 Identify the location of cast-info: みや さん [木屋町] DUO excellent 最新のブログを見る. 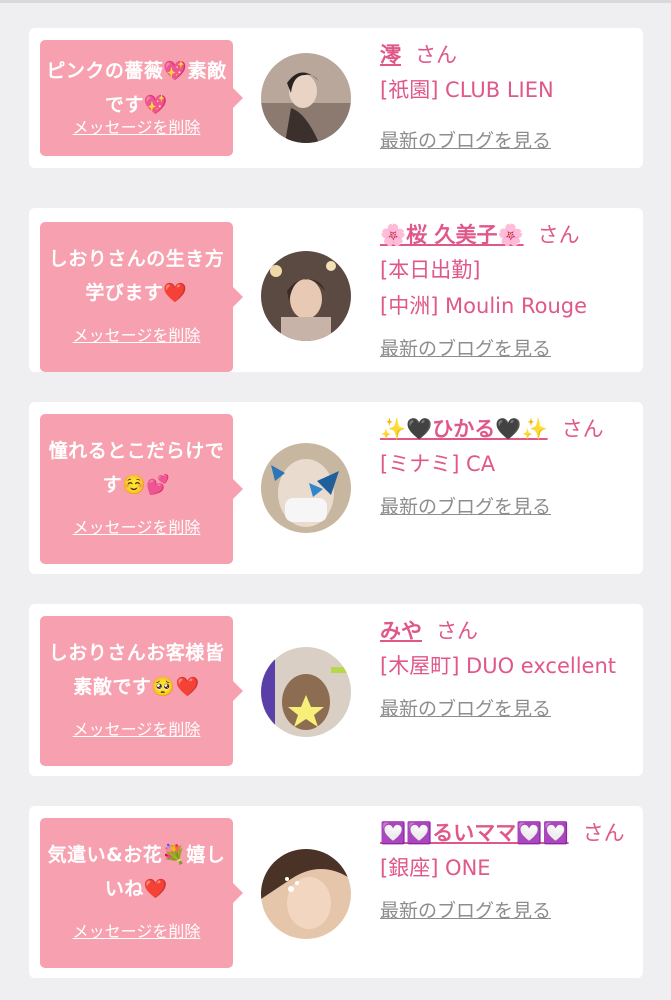
(506, 667).